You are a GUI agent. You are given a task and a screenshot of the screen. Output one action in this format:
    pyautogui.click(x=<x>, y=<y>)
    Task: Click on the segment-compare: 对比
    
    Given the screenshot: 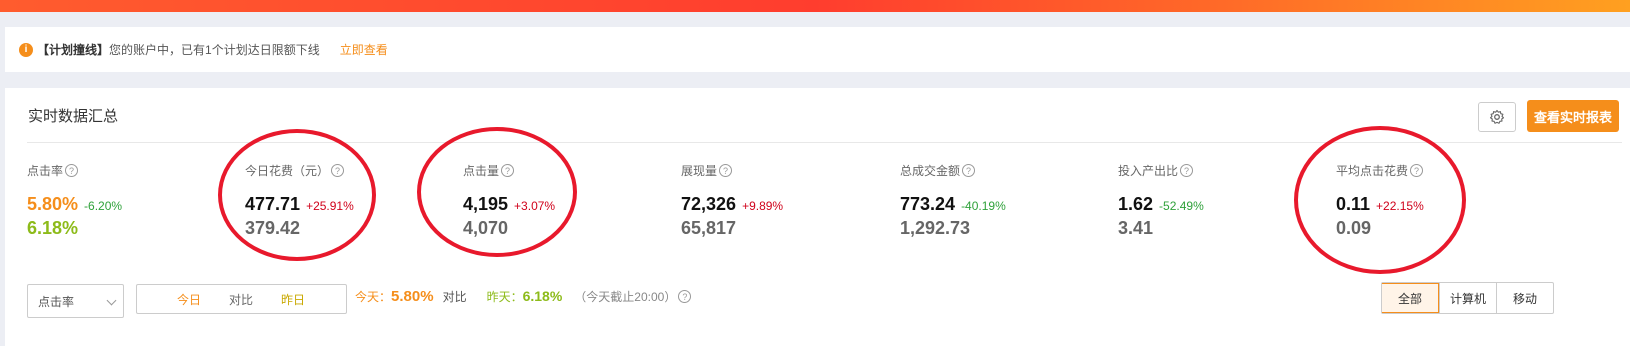 What is the action you would take?
    pyautogui.click(x=241, y=299)
    